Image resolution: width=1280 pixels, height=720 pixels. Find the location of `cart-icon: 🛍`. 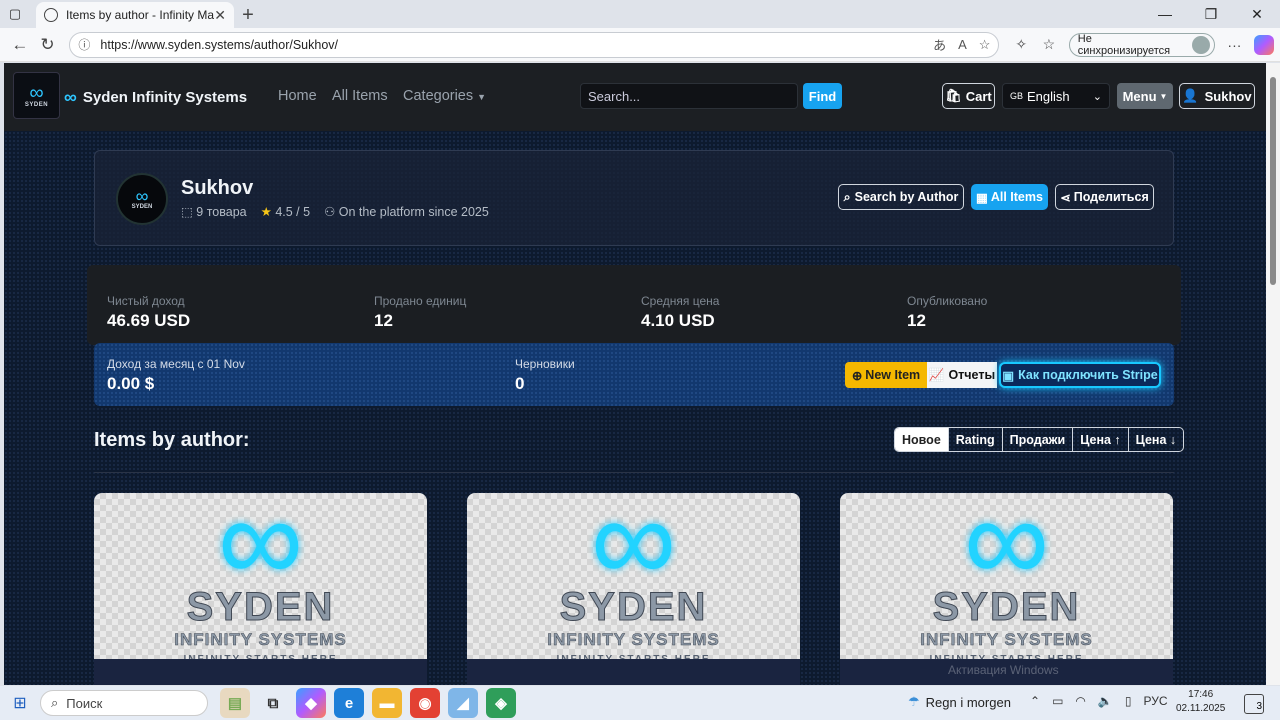

cart-icon: 🛍 is located at coordinates (953, 95).